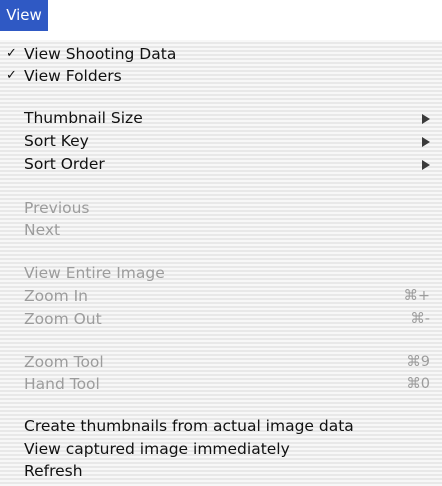  Describe the element at coordinates (57, 208) in the screenshot. I see `menu-item-label: Previous` at that location.